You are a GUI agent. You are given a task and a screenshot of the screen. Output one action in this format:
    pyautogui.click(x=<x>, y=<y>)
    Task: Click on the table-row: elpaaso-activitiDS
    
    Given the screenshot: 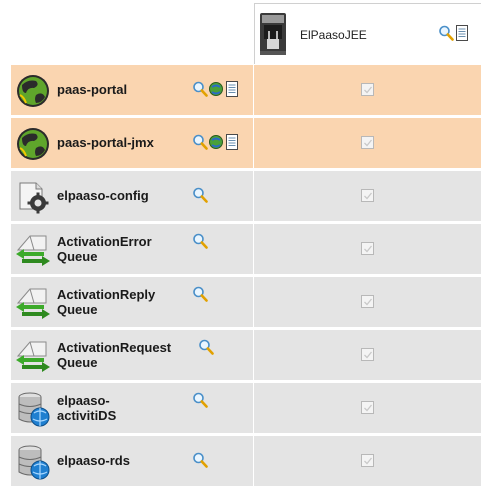 What is the action you would take?
    pyautogui.click(x=246, y=408)
    